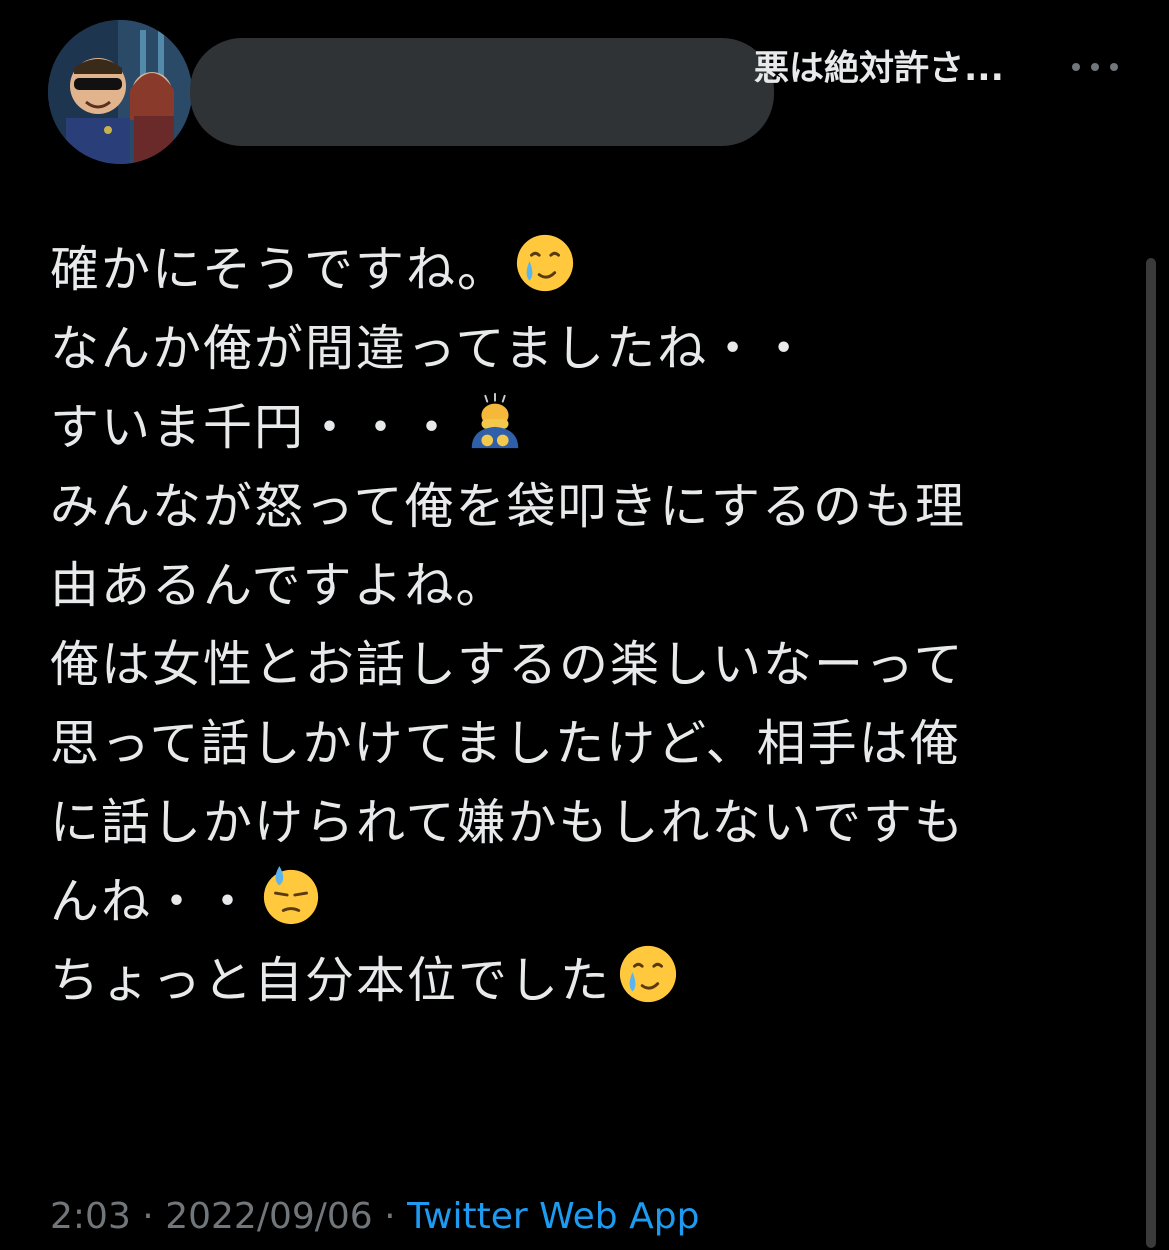 The width and height of the screenshot is (1169, 1250). What do you see at coordinates (585, 427) in the screenshot?
I see `tweet-line: すいま千円・・・` at bounding box center [585, 427].